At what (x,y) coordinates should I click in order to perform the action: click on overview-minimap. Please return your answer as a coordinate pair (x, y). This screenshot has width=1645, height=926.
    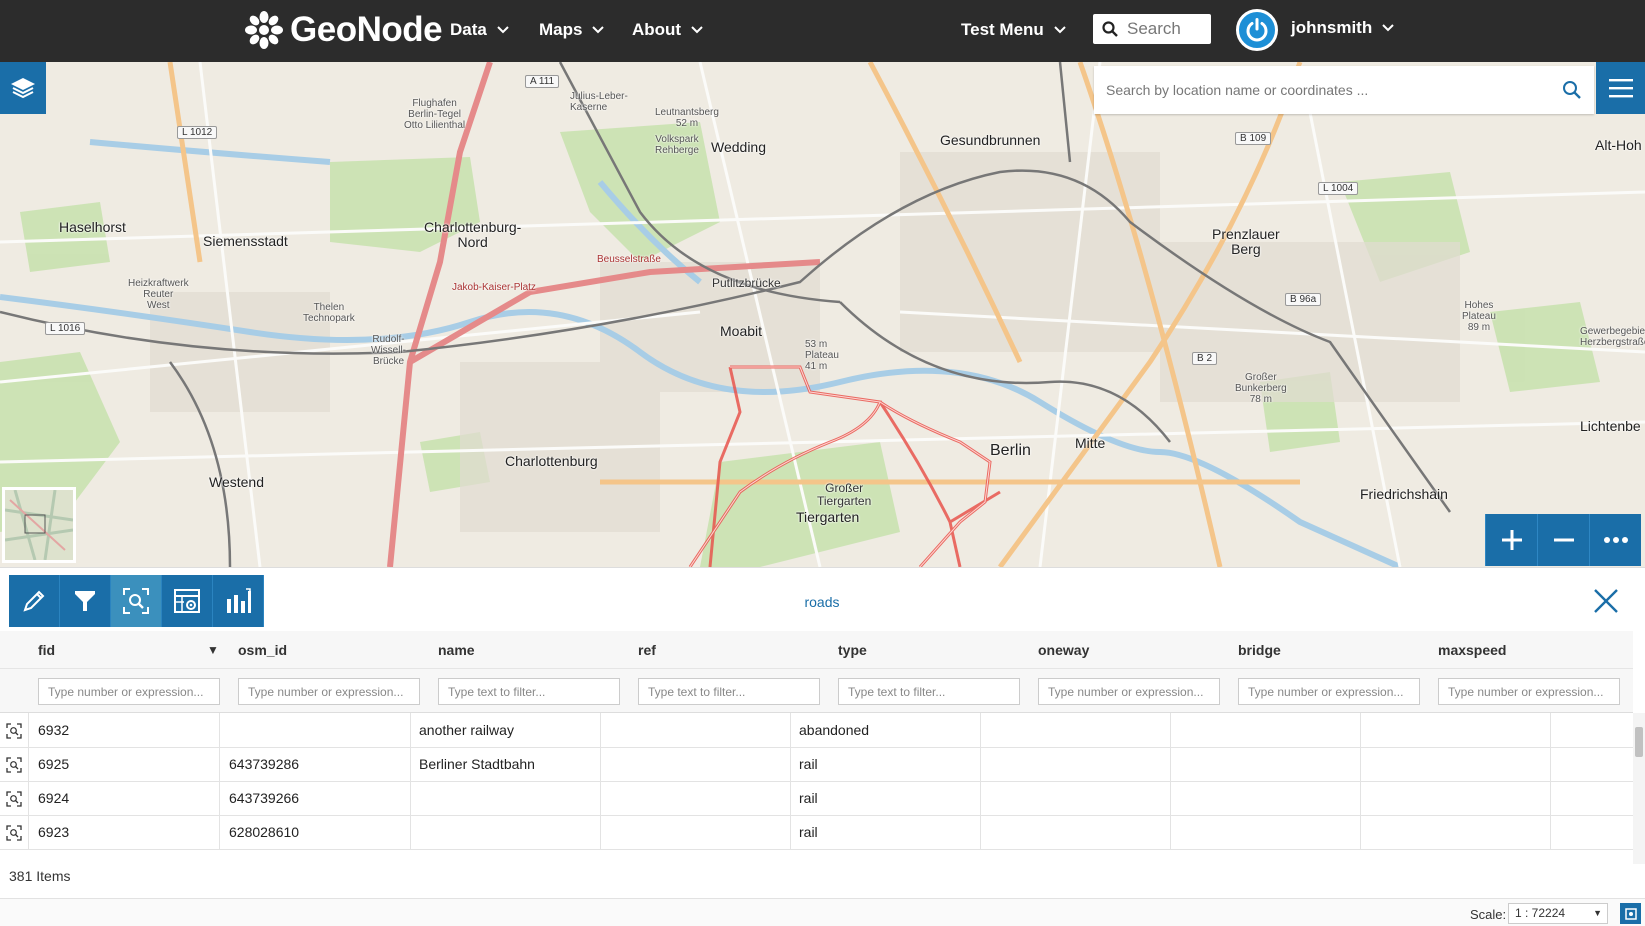
    Looking at the image, I should click on (39, 525).